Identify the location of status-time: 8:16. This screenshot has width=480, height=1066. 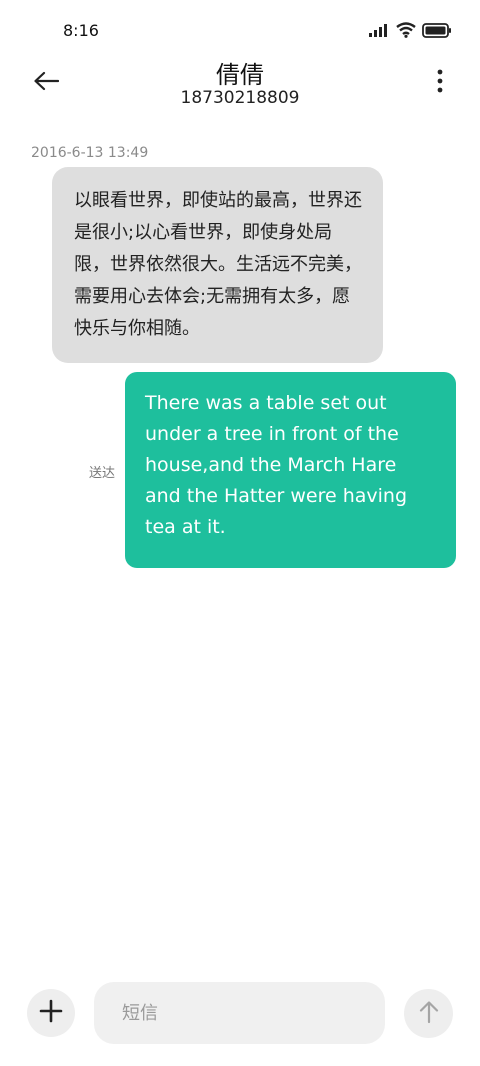
(81, 30).